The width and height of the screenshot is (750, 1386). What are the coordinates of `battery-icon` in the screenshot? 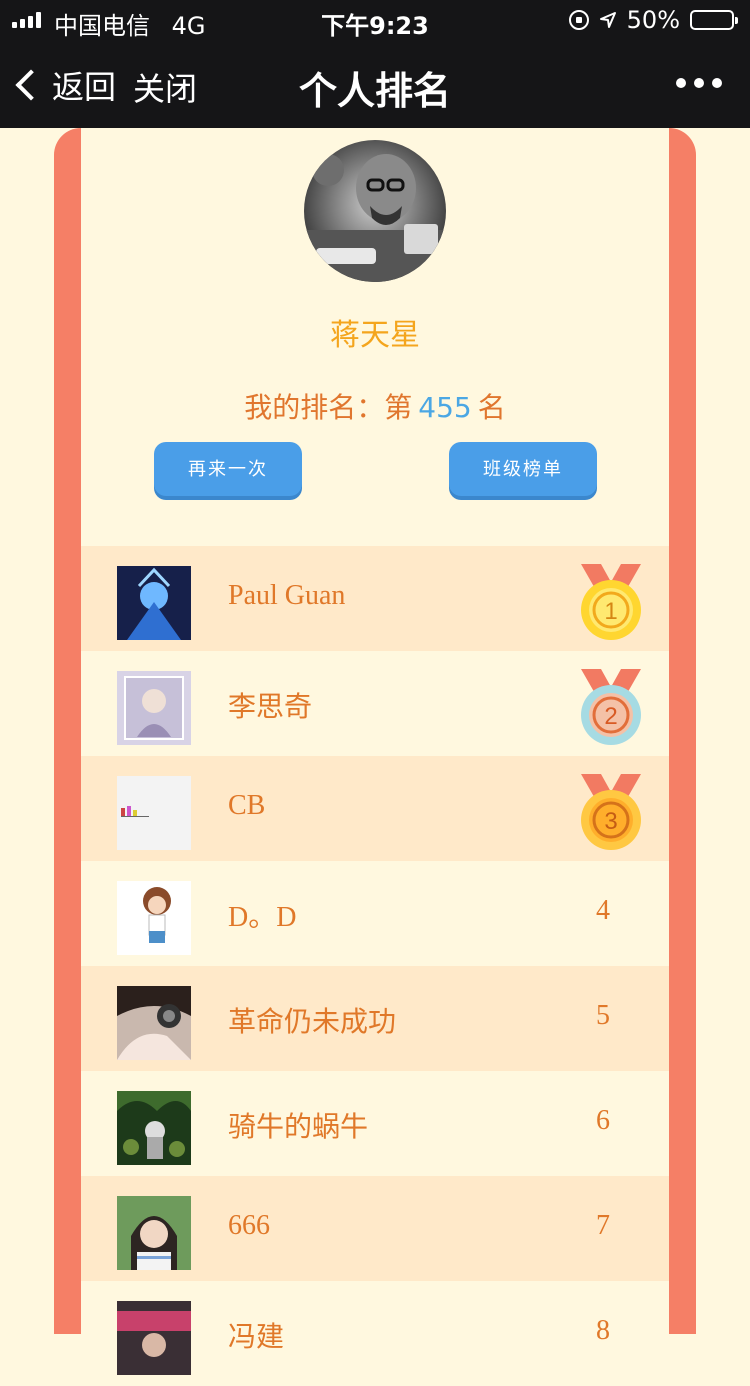 It's located at (714, 20).